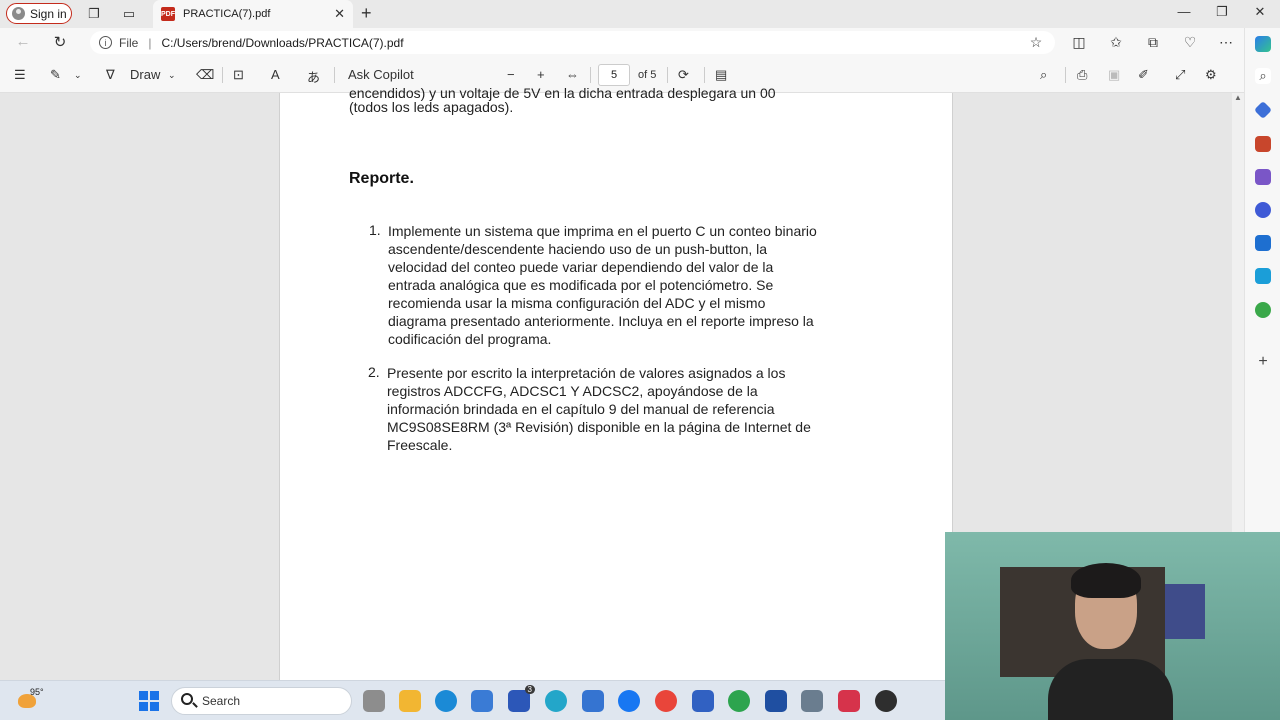 The width and height of the screenshot is (1280, 720). What do you see at coordinates (666, 701) in the screenshot?
I see `chrome-icon` at bounding box center [666, 701].